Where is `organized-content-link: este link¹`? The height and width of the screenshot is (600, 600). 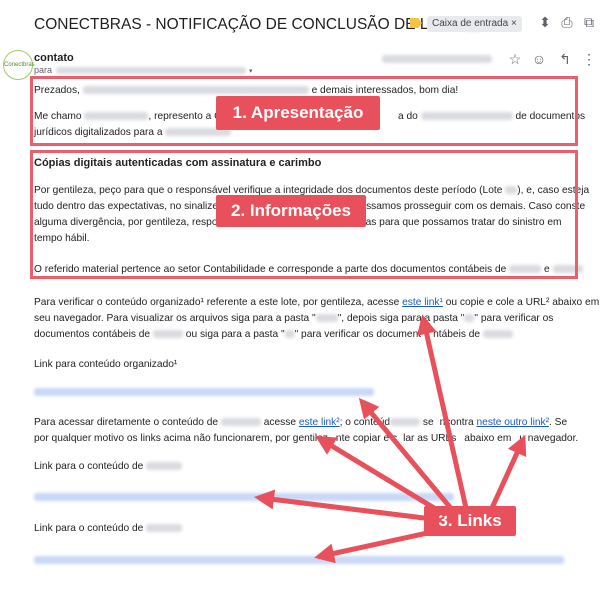 organized-content-link: este link¹ is located at coordinates (422, 302).